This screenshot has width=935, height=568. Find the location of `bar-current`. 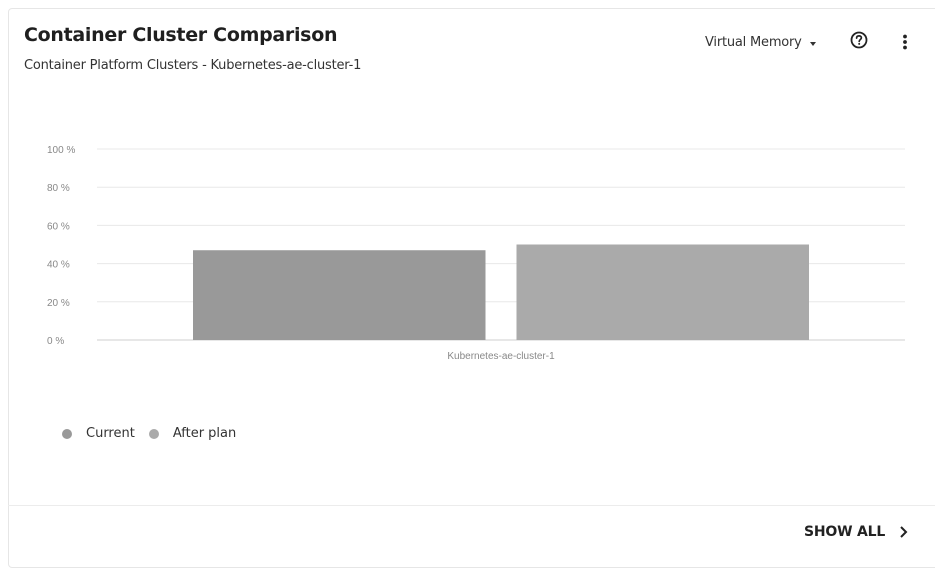

bar-current is located at coordinates (339, 295).